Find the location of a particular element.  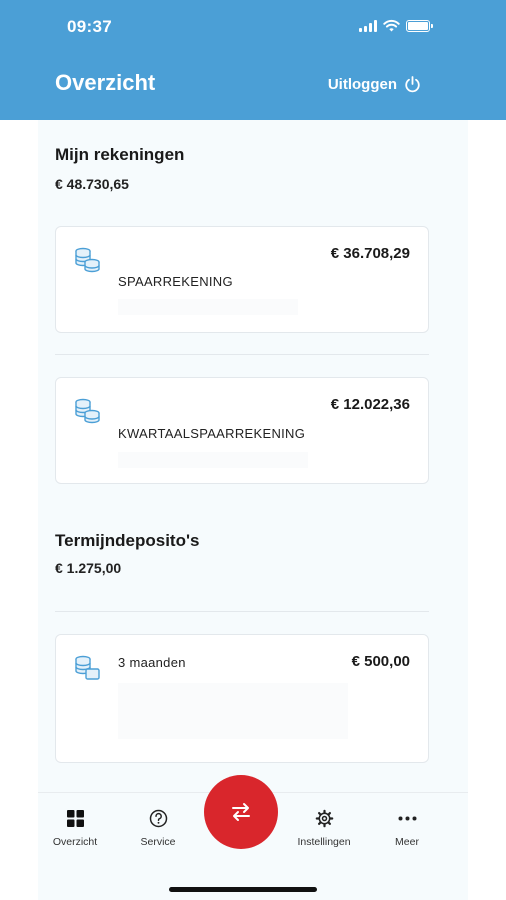

wifi-icon is located at coordinates (391, 25).